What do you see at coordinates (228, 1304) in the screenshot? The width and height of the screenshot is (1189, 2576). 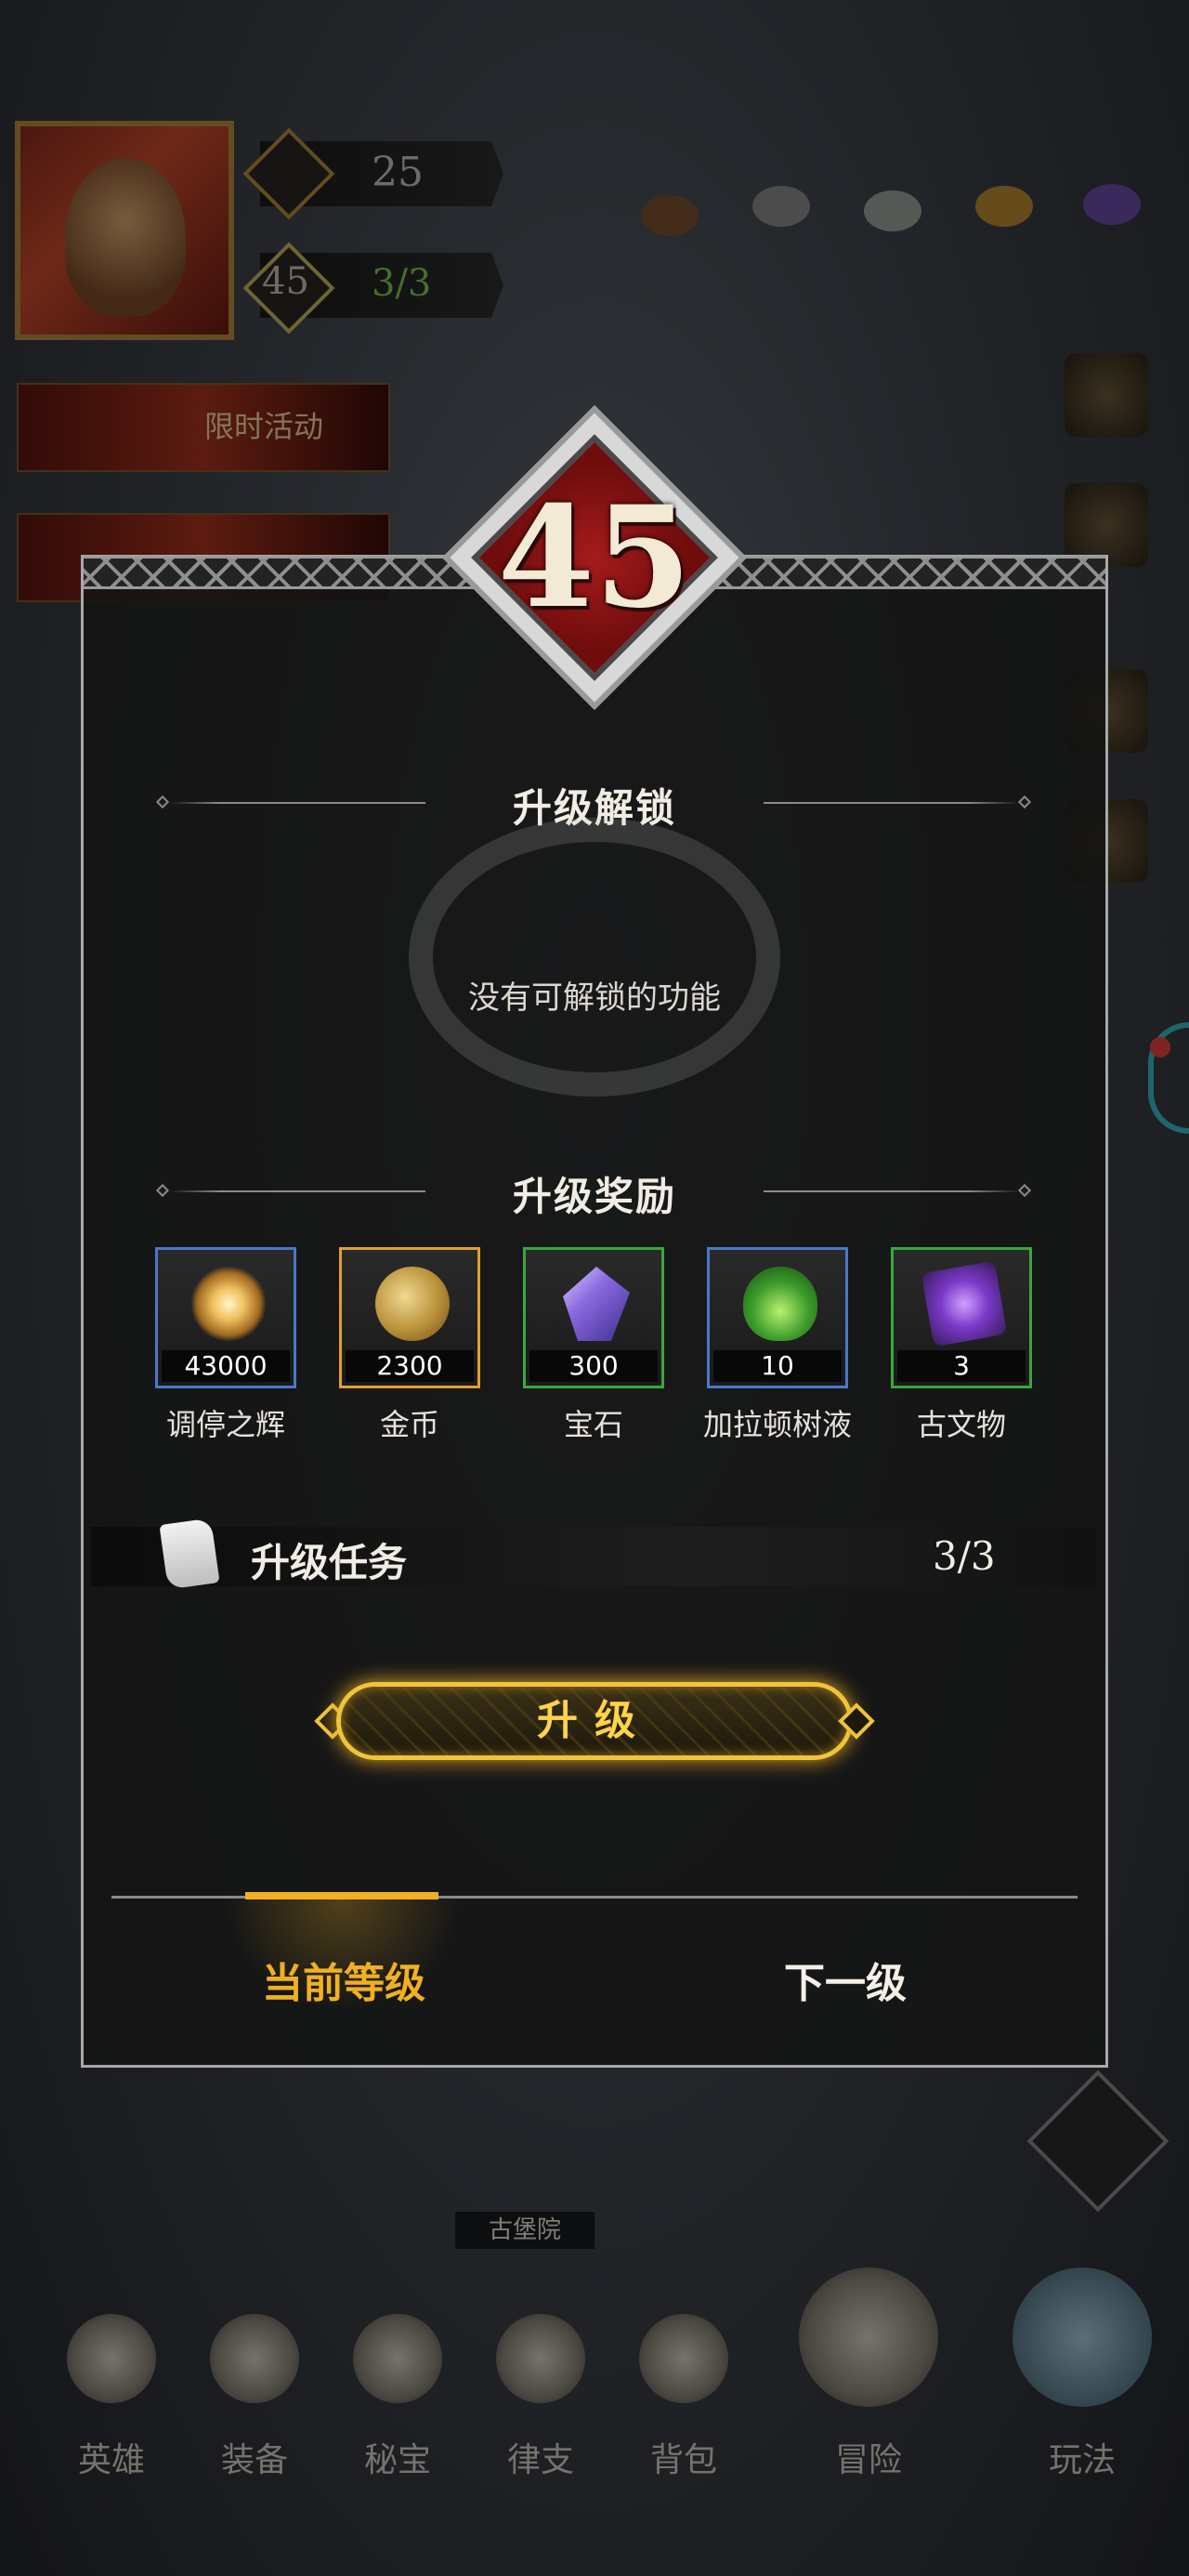 I see `radiance-icon` at bounding box center [228, 1304].